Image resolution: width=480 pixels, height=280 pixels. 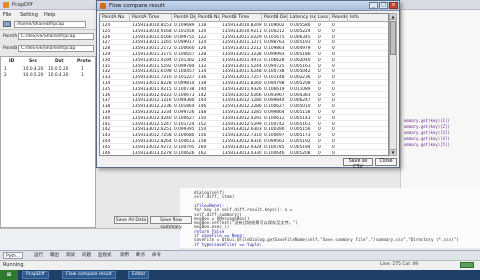 What do you see at coordinates (241, 135) in the screenshot?
I see `table-cell: 1359133012.731003` at bounding box center [241, 135].